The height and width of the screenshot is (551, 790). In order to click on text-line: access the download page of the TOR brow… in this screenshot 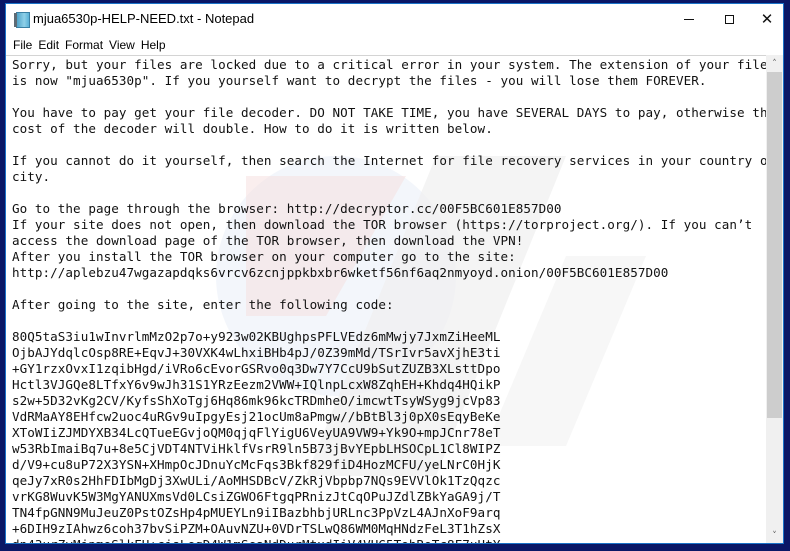, I will do `click(268, 240)`.